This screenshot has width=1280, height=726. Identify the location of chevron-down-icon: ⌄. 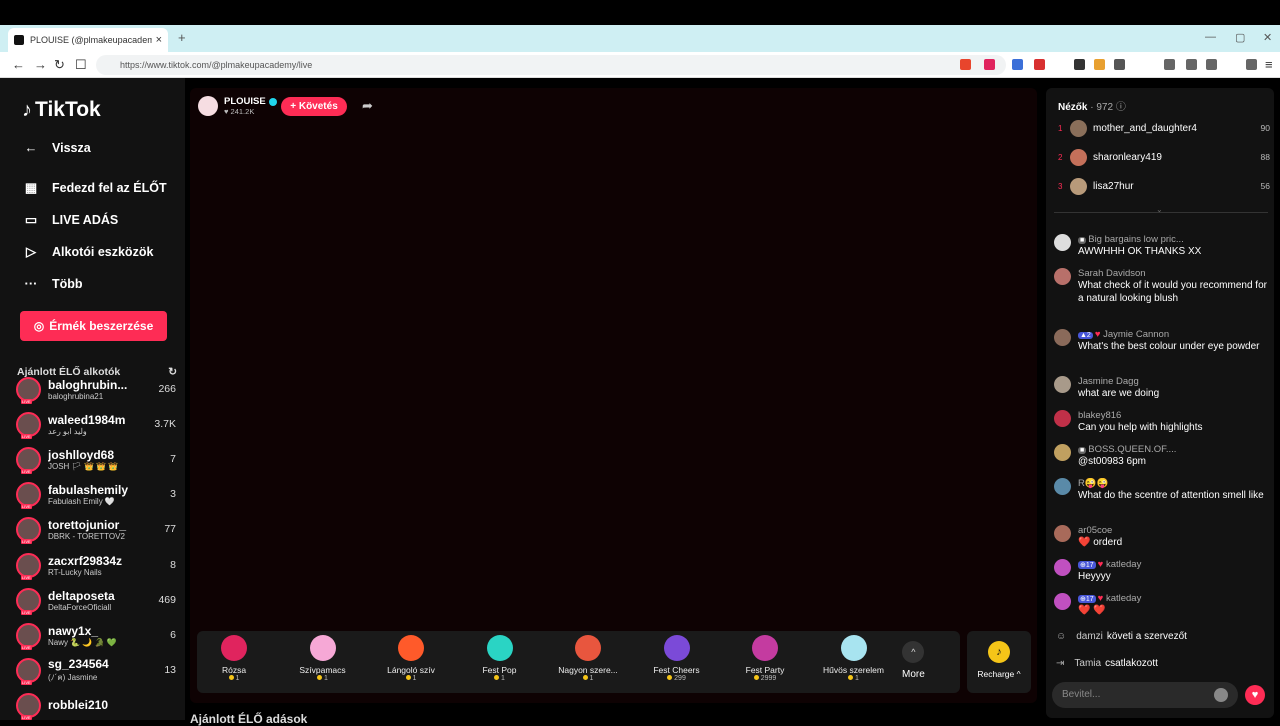
(1159, 209).